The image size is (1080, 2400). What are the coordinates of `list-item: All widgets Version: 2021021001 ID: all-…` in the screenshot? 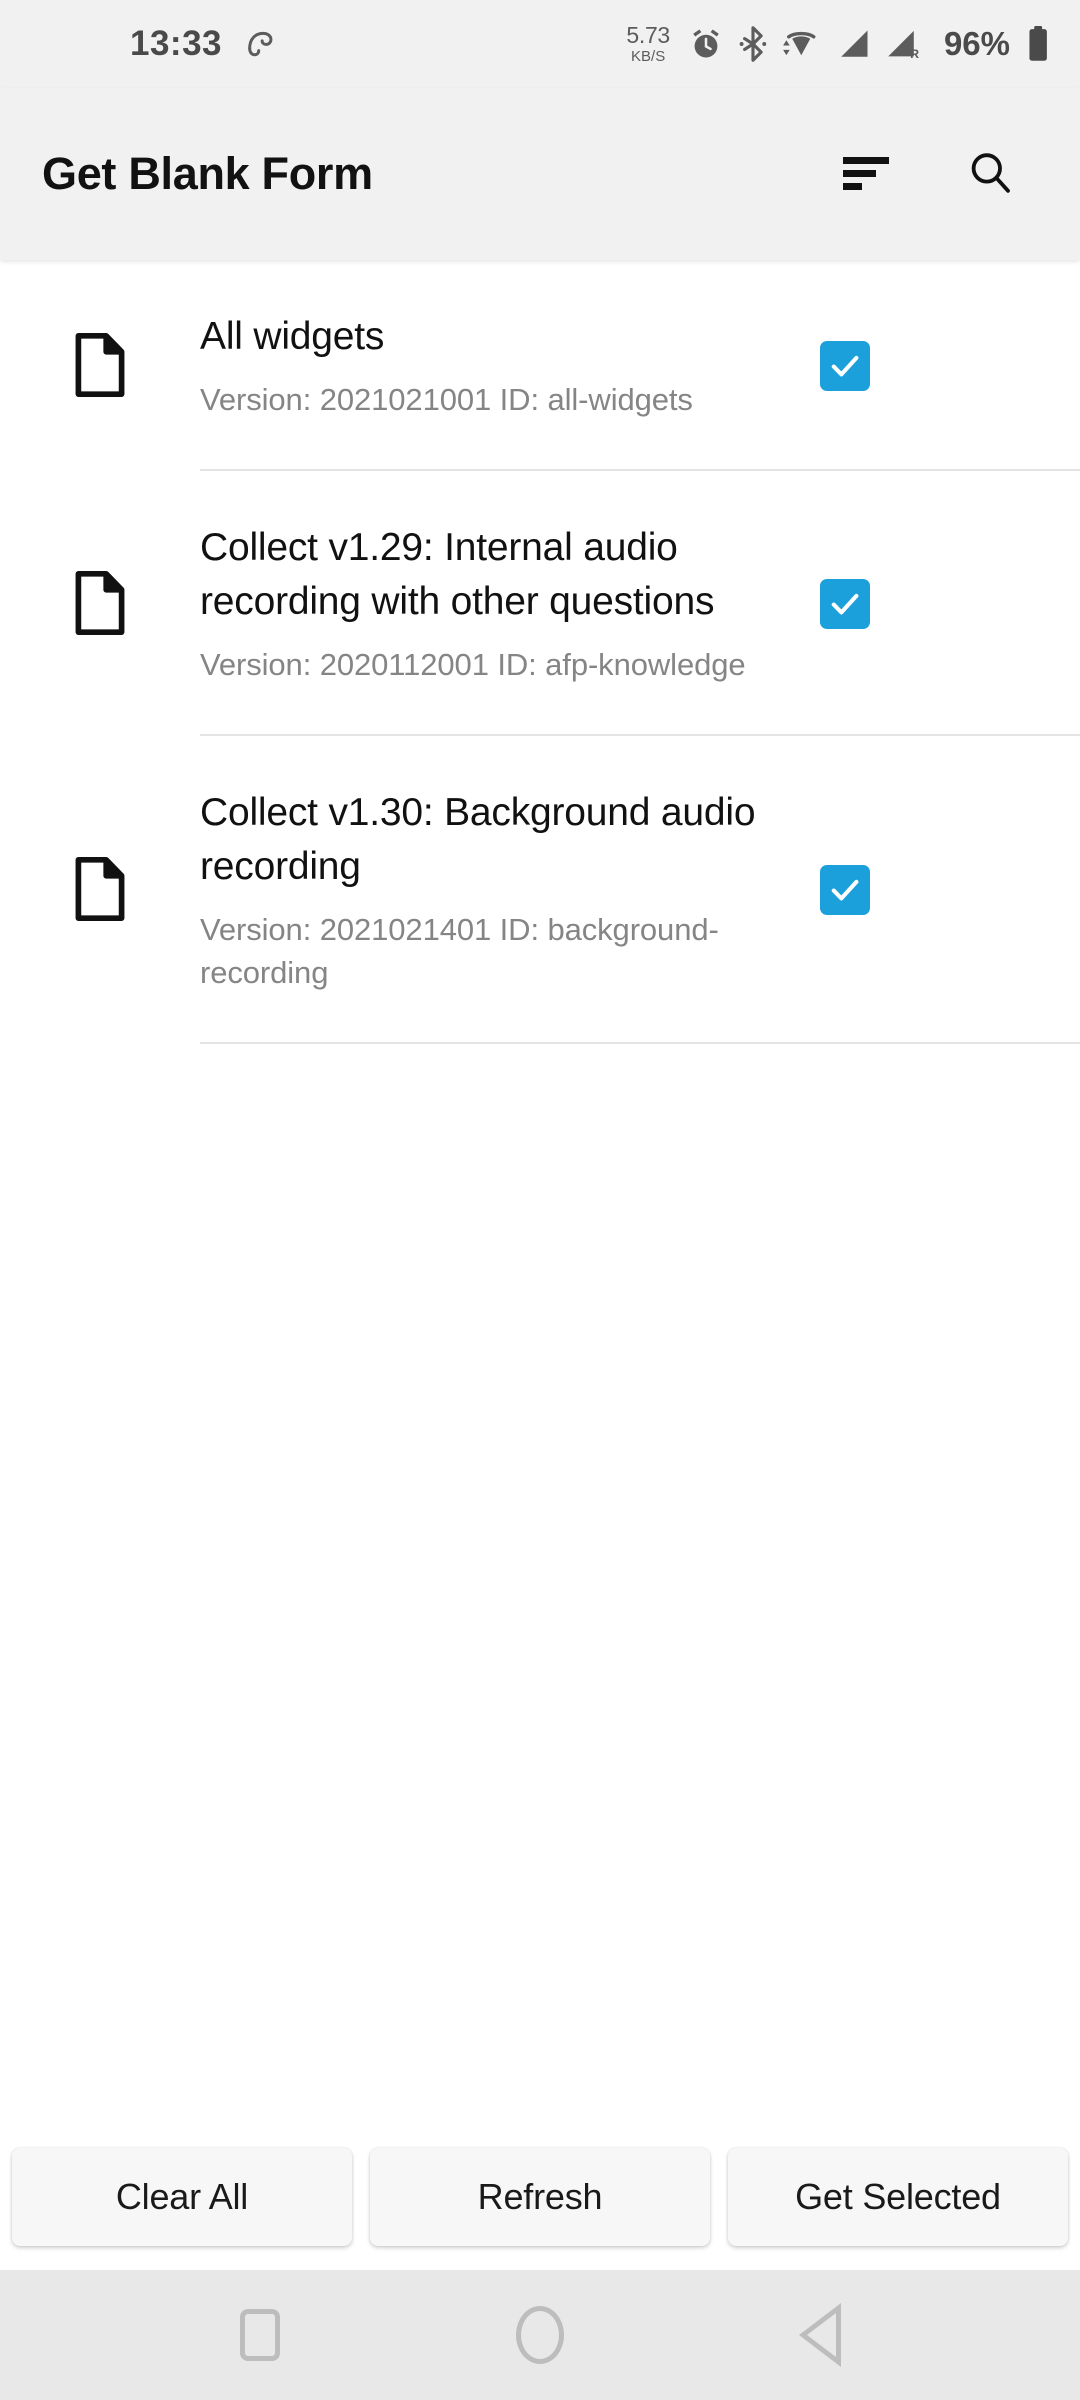 It's located at (540, 364).